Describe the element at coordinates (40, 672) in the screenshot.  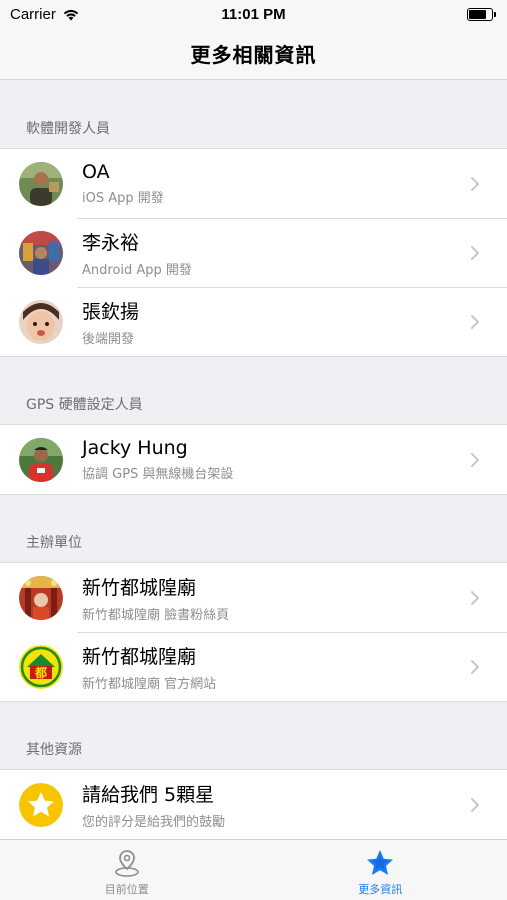
I see `temple-logo-text: 都` at that location.